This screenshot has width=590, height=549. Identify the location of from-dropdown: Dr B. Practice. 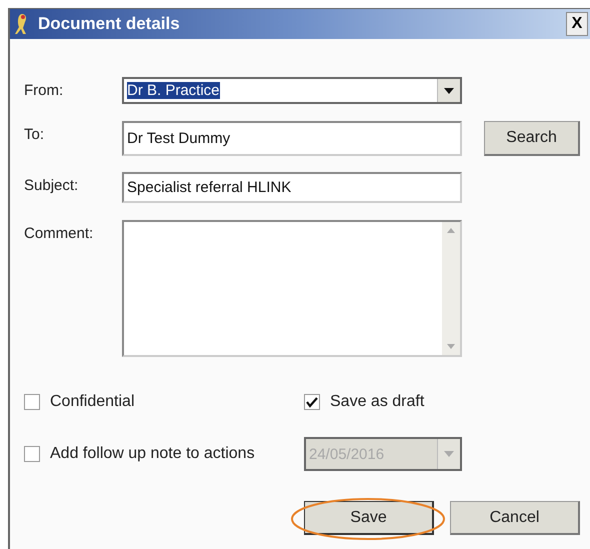
(292, 90).